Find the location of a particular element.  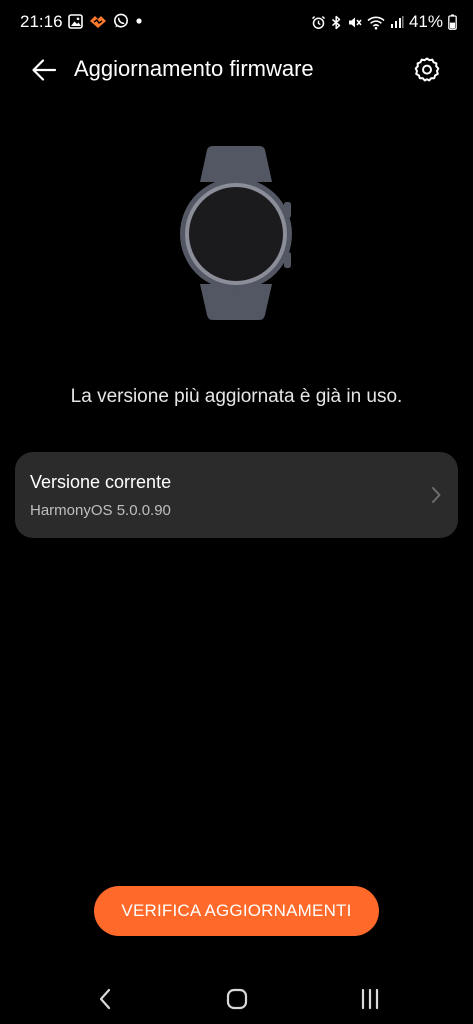

status-system-icons: 41% is located at coordinates (384, 22).